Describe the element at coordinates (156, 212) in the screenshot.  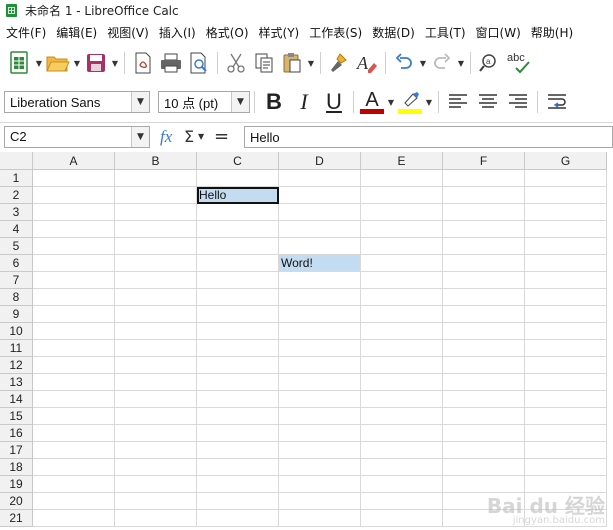
I see `cell-b3` at that location.